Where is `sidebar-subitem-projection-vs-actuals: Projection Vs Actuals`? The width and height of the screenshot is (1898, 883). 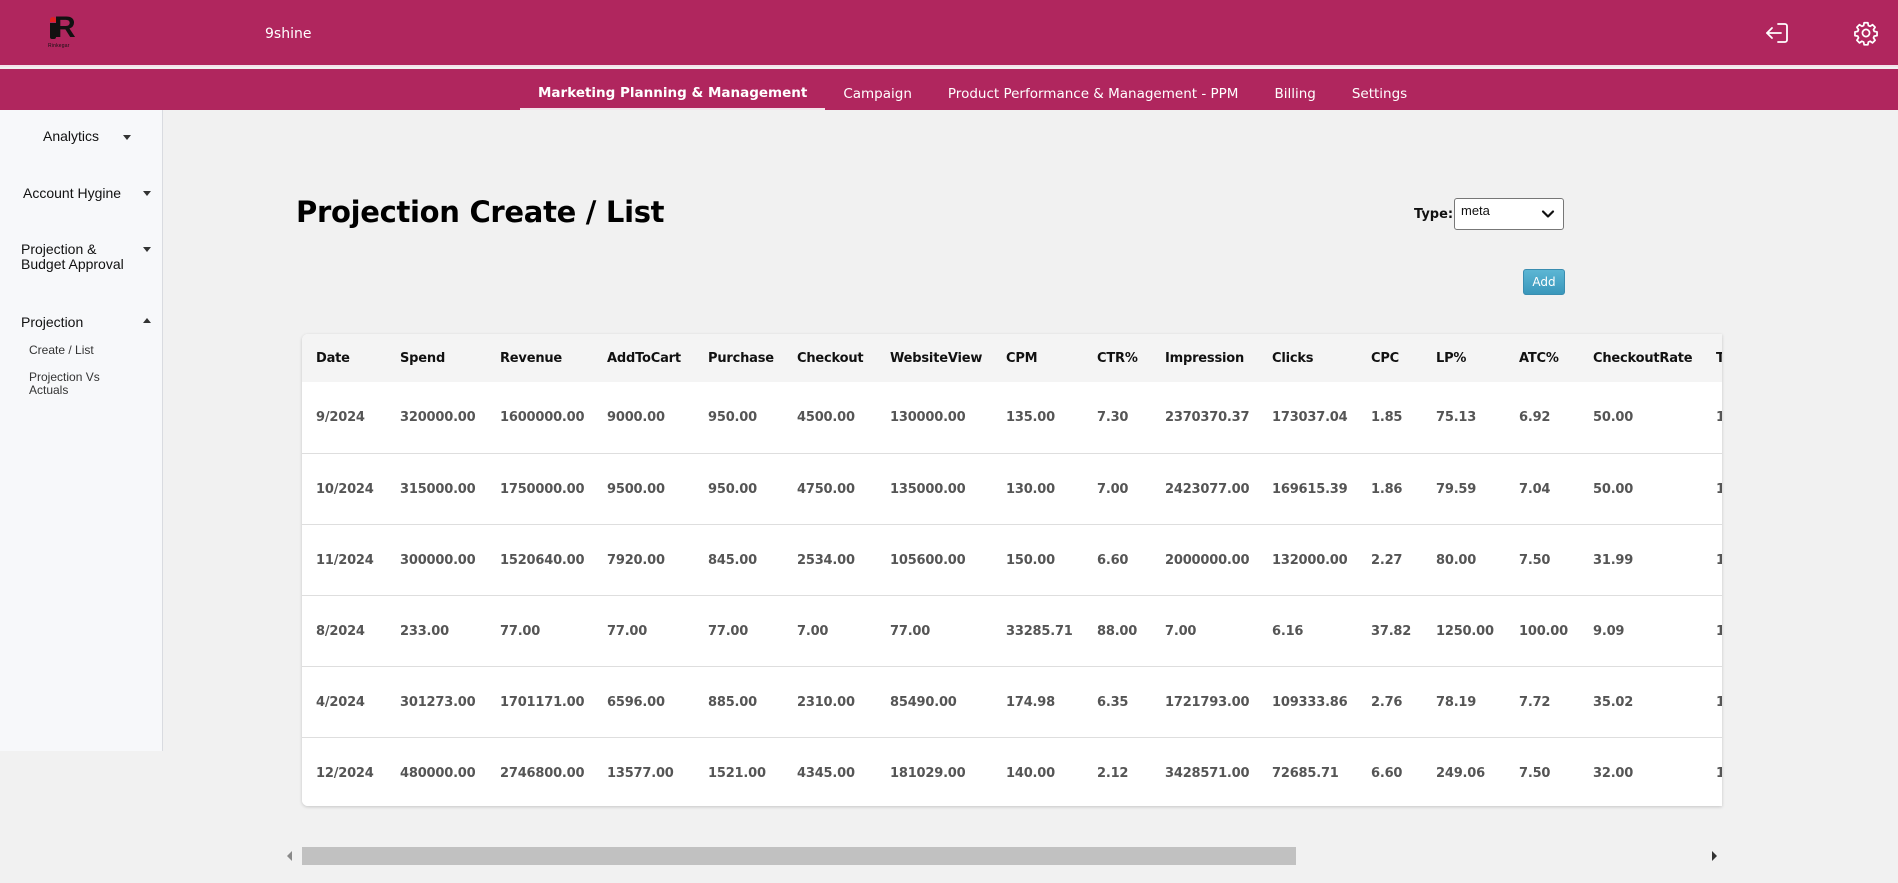
sidebar-subitem-projection-vs-actuals: Projection Vs Actuals is located at coordinates (64, 384).